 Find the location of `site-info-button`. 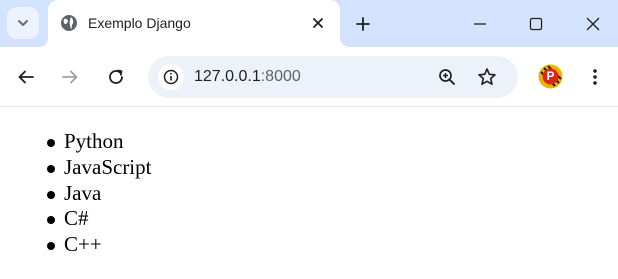

site-info-button is located at coordinates (171, 77).